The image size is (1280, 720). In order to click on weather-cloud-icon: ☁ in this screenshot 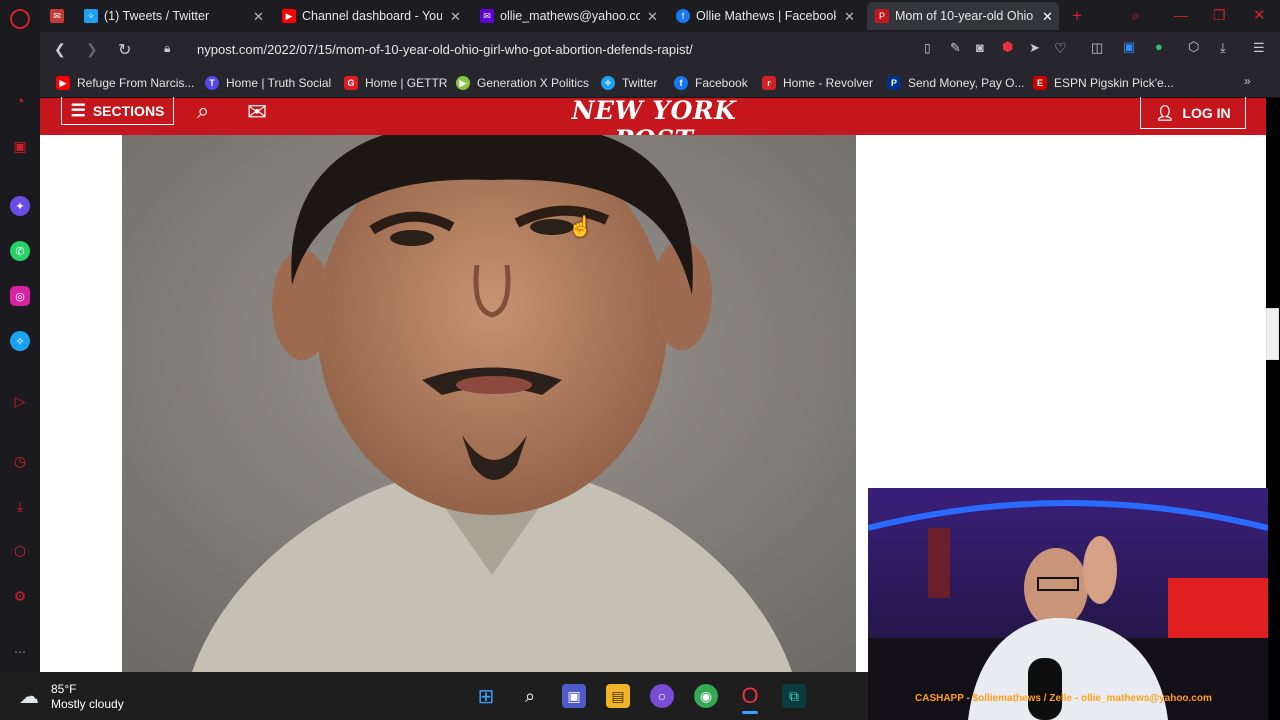, I will do `click(29, 696)`.